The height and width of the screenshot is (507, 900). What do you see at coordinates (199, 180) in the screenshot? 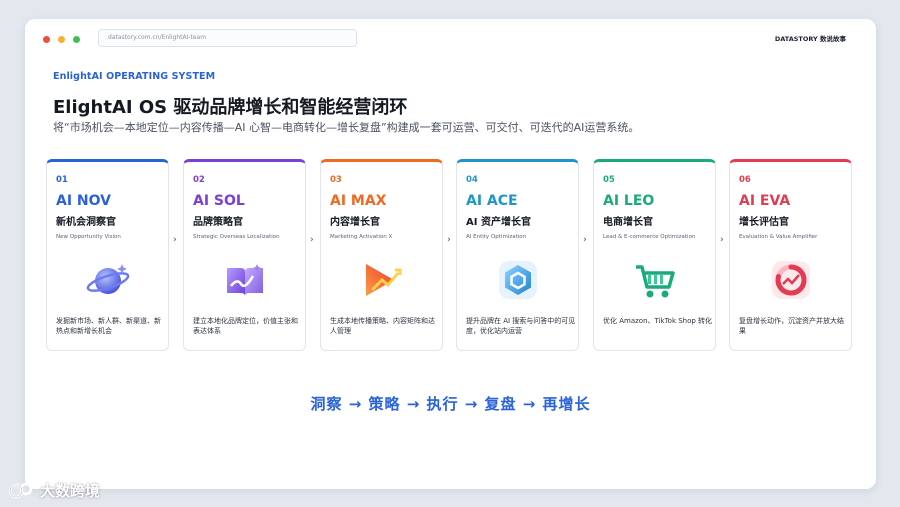
I see `card-number: 02` at bounding box center [199, 180].